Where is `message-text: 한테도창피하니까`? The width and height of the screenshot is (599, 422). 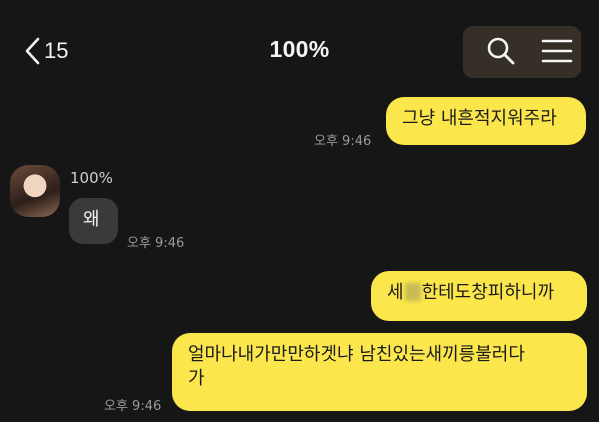
message-text: 한테도창피하니까 is located at coordinates (488, 292).